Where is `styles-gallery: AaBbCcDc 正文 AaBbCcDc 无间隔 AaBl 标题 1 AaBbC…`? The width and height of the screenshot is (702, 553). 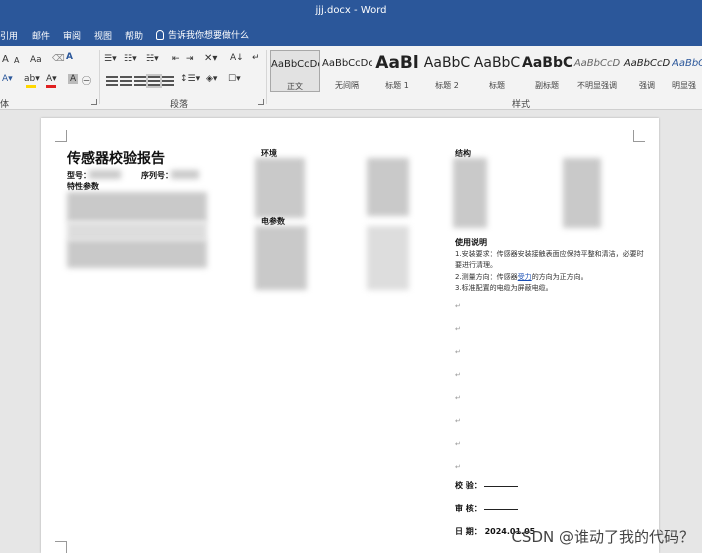
styles-gallery: AaBbCcDc 正文 AaBbCcDc 无间隔 AaBl 标题 1 AaBbC… is located at coordinates (486, 72).